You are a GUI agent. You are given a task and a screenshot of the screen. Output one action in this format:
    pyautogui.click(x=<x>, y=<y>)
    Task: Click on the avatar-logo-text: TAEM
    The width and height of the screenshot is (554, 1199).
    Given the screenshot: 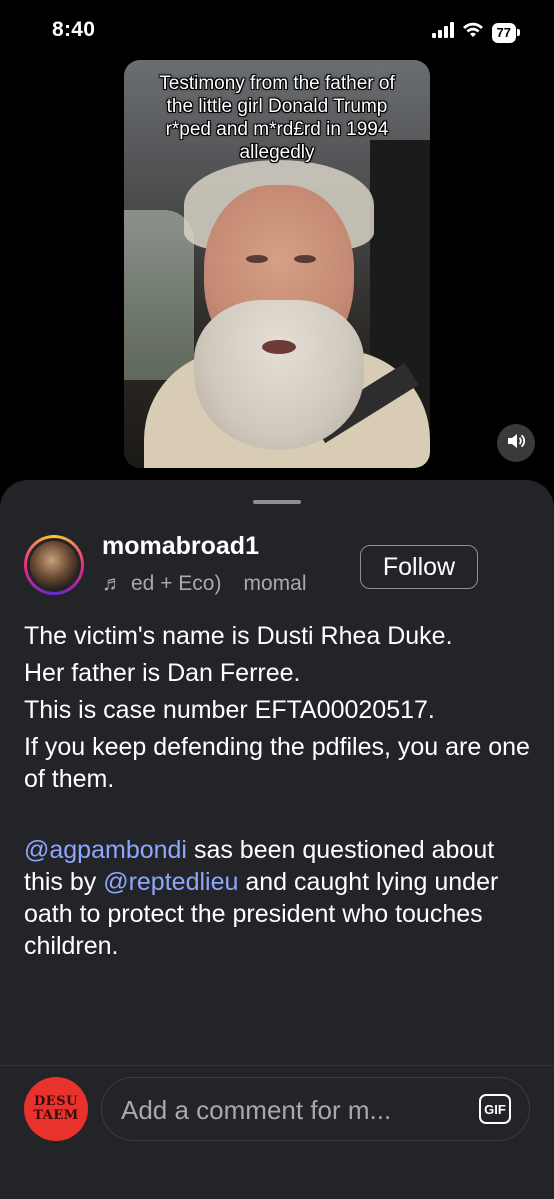 What is the action you would take?
    pyautogui.click(x=56, y=1115)
    